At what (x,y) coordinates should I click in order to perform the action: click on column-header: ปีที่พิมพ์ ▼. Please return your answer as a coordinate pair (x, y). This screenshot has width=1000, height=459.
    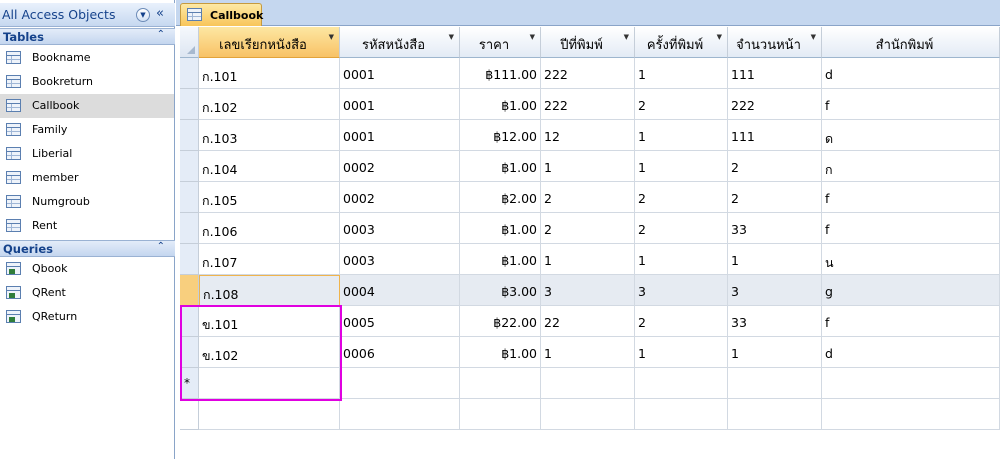
    Looking at the image, I should click on (588, 42).